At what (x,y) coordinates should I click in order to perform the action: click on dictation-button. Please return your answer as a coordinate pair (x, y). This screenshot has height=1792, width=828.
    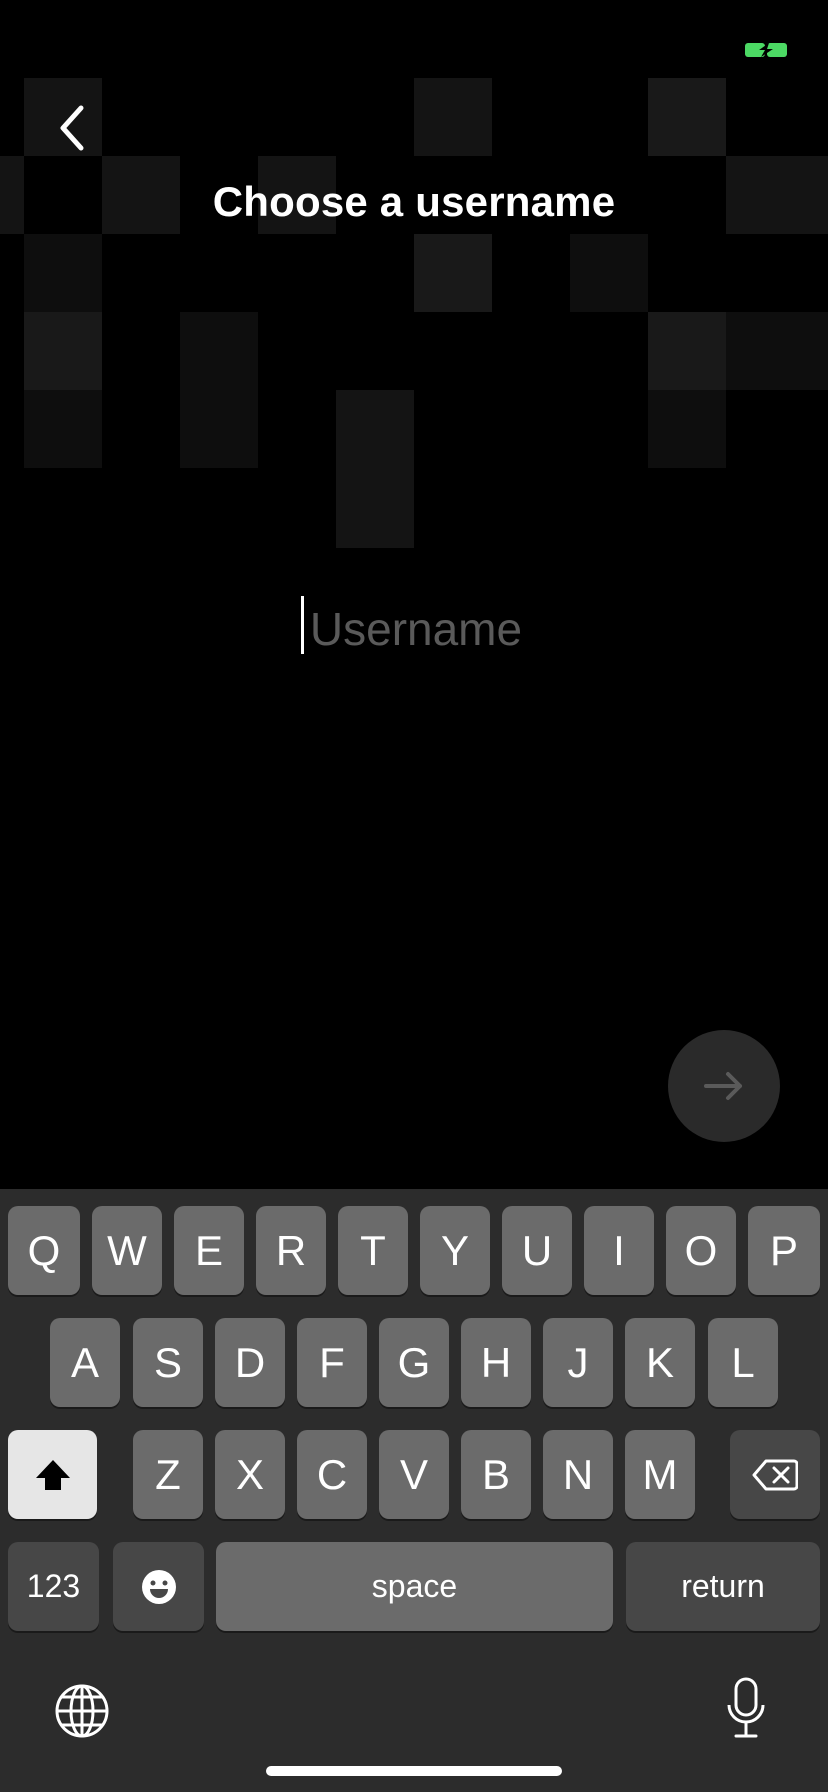
    Looking at the image, I should click on (746, 1708).